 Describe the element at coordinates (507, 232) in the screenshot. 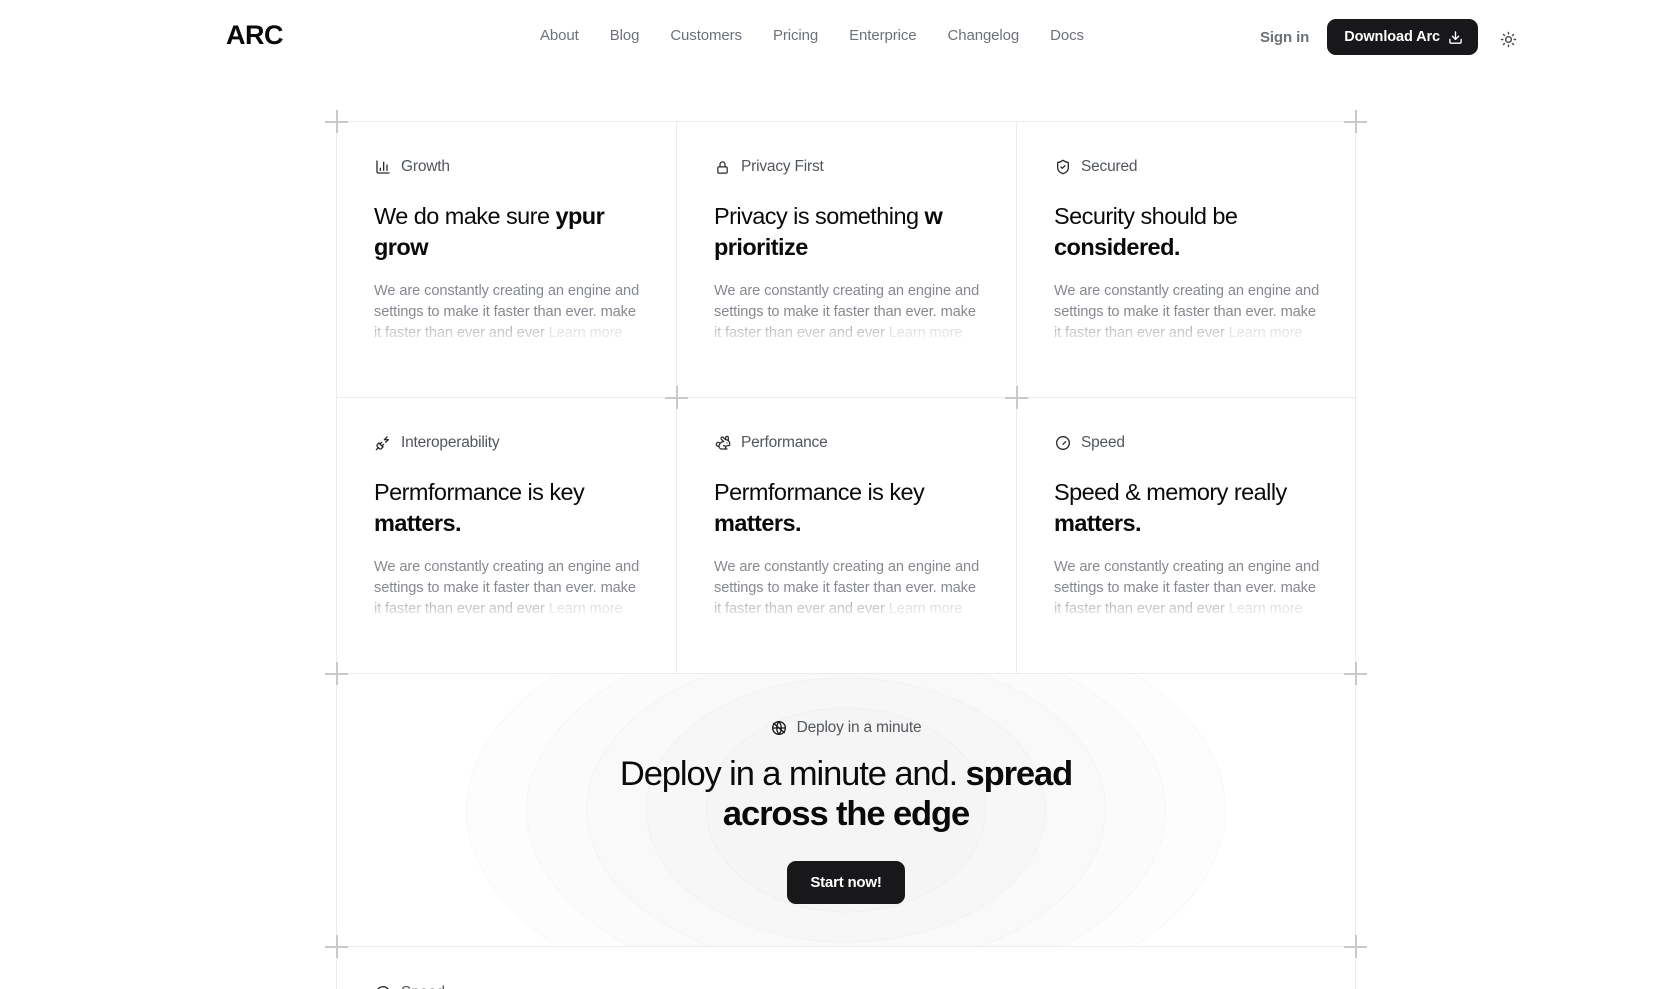

I see `card-title: We do make sure ypur grow` at that location.